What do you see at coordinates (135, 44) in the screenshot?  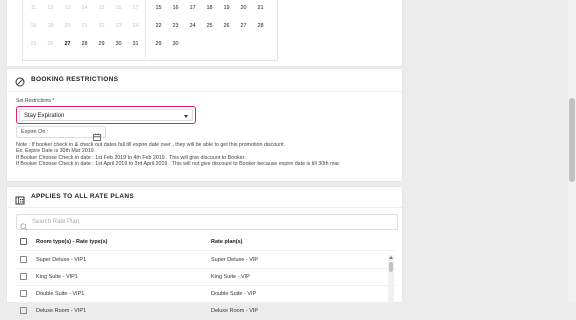 I see `calendar-day: 31` at bounding box center [135, 44].